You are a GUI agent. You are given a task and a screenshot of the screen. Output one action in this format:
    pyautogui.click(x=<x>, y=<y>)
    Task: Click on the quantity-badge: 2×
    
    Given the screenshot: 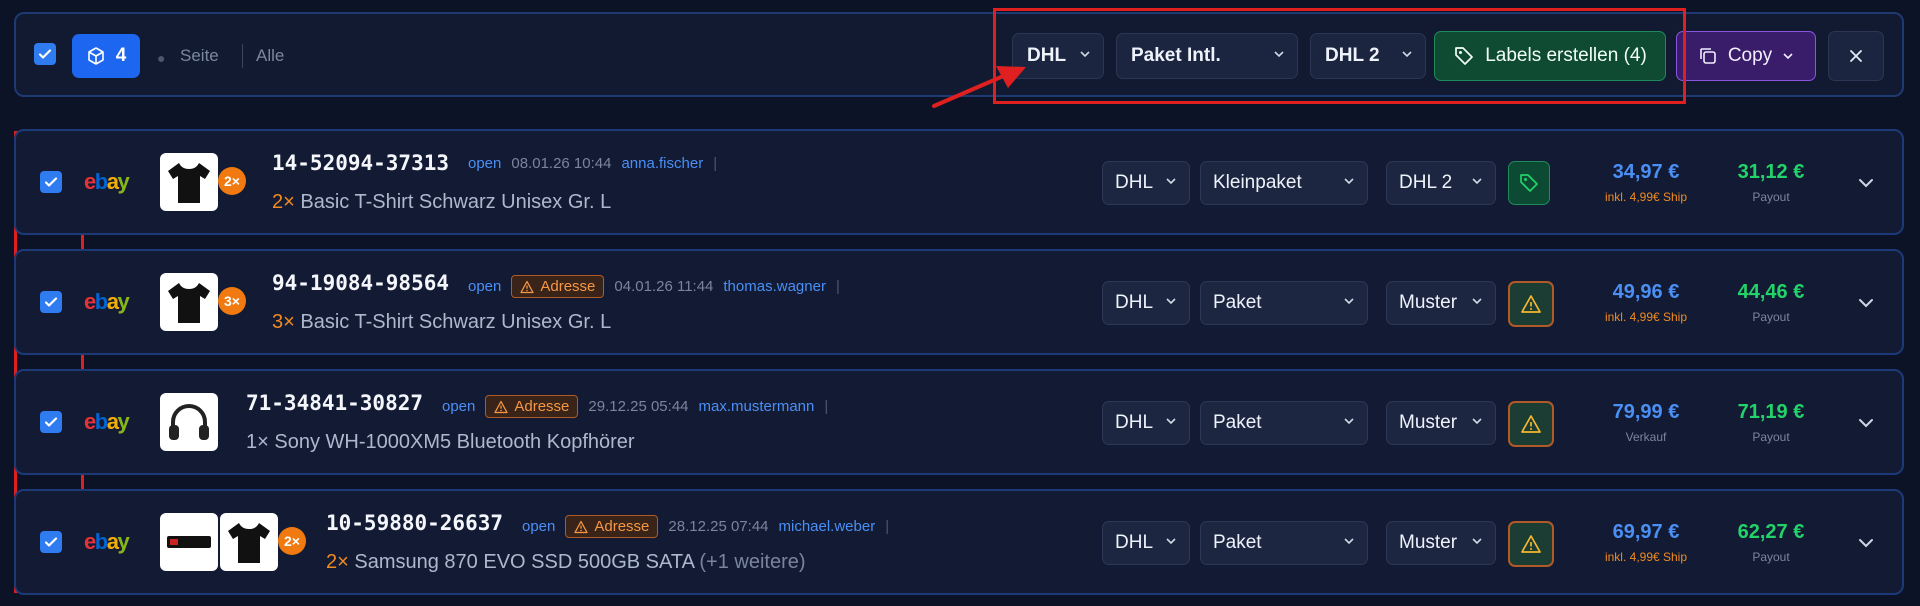 What is the action you would take?
    pyautogui.click(x=292, y=541)
    